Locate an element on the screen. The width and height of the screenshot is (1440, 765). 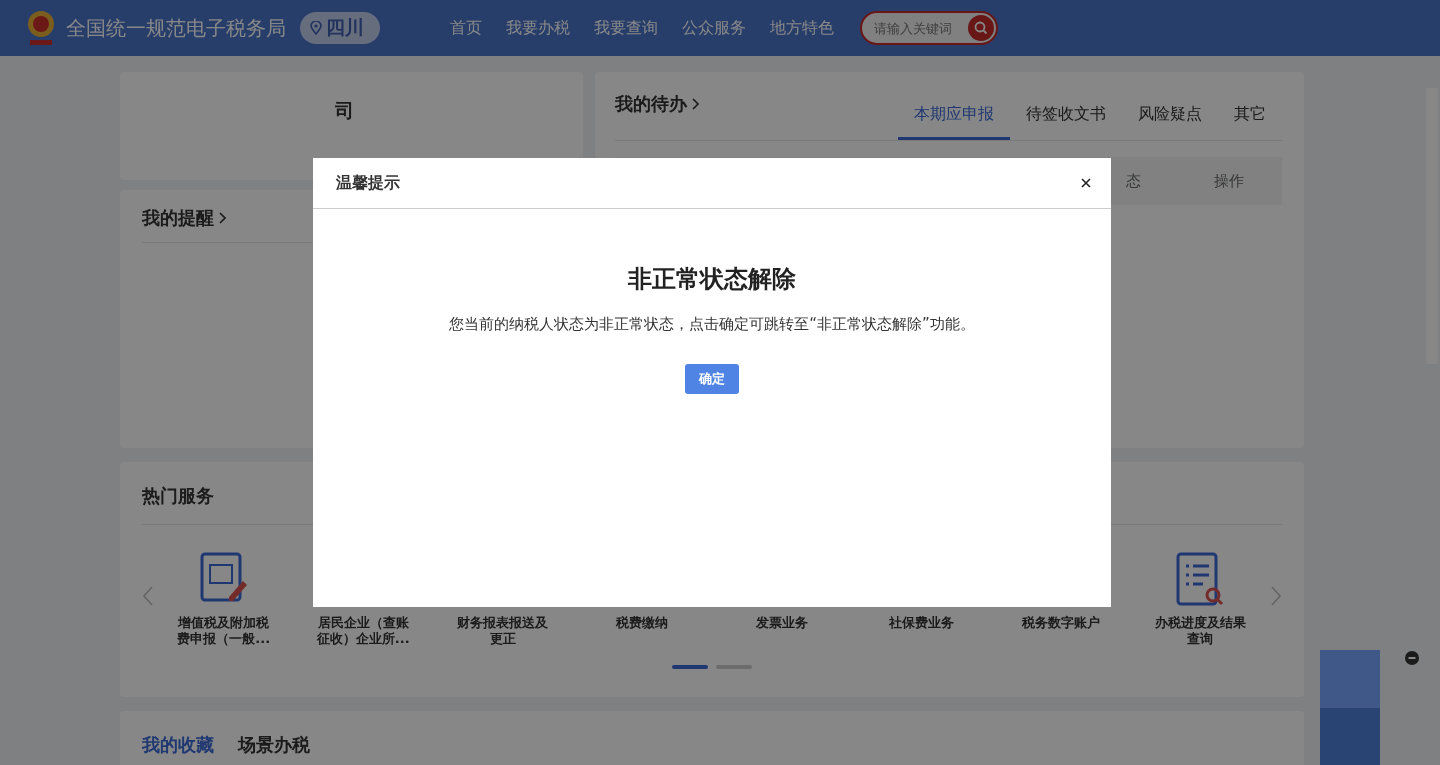
close-icon is located at coordinates (1086, 183).